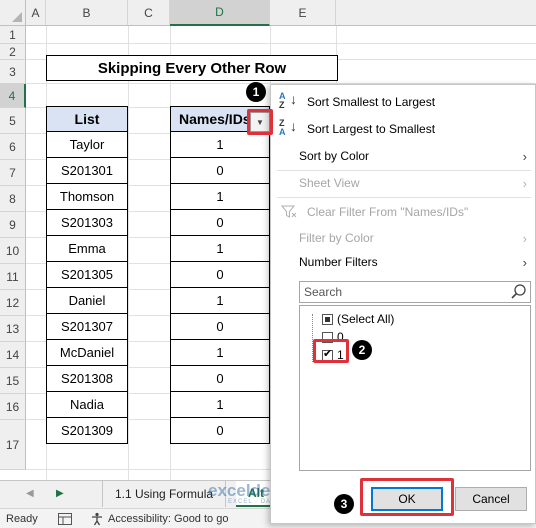  Describe the element at coordinates (220, 13) in the screenshot. I see `column-header-d: D` at that location.